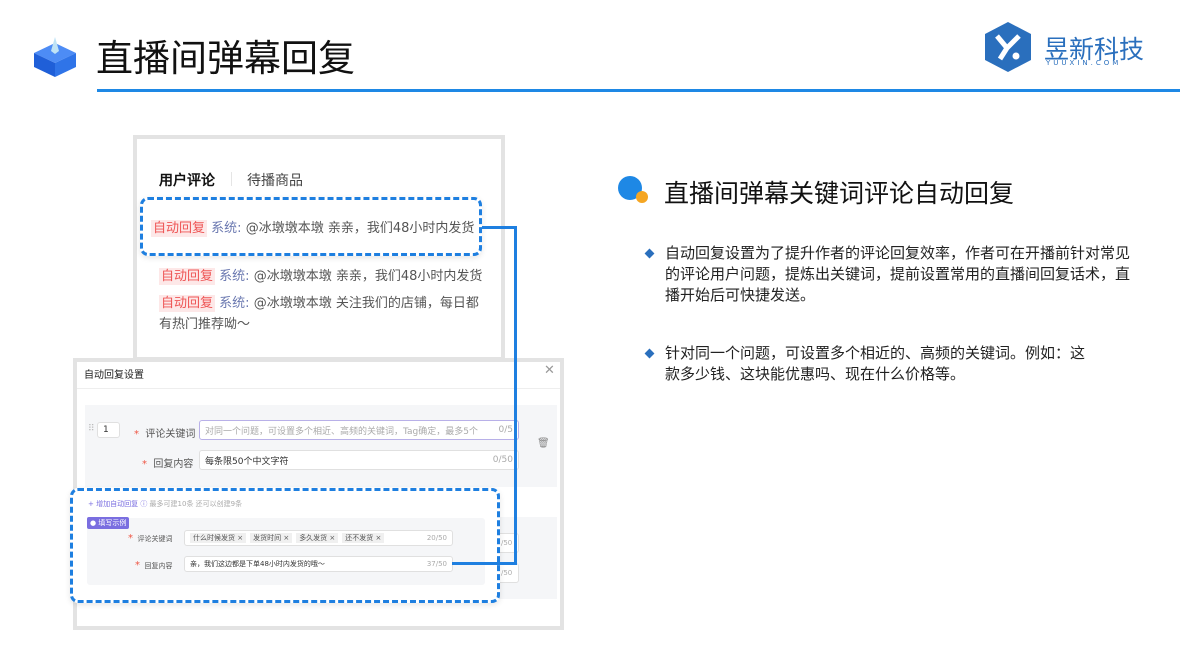 This screenshot has height=664, width=1180. I want to click on keyword-chip: 多久发货 ×, so click(317, 538).